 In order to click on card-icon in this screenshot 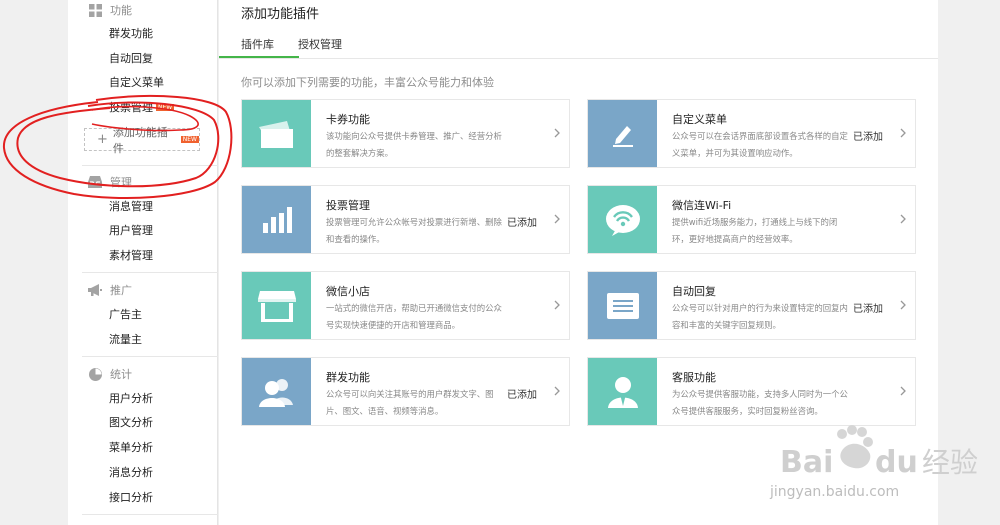, I will do `click(276, 133)`.